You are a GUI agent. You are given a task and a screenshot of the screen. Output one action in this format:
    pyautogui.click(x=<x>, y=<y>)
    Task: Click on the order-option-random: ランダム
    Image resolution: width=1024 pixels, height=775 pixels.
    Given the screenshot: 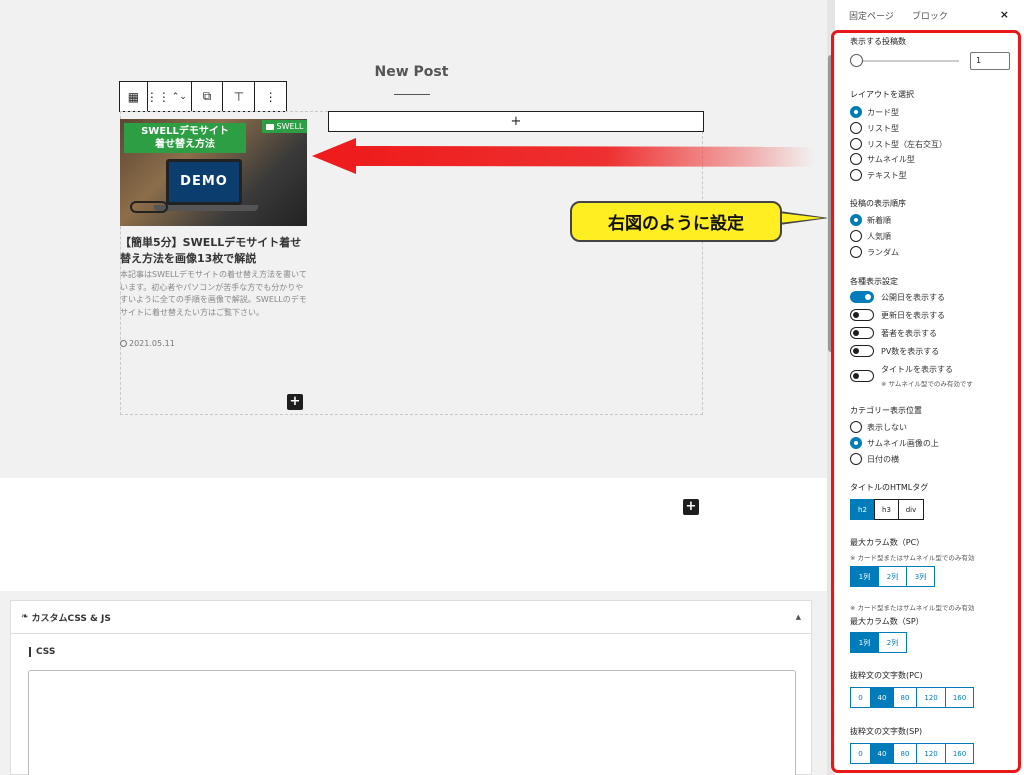 What is the action you would take?
    pyautogui.click(x=883, y=252)
    